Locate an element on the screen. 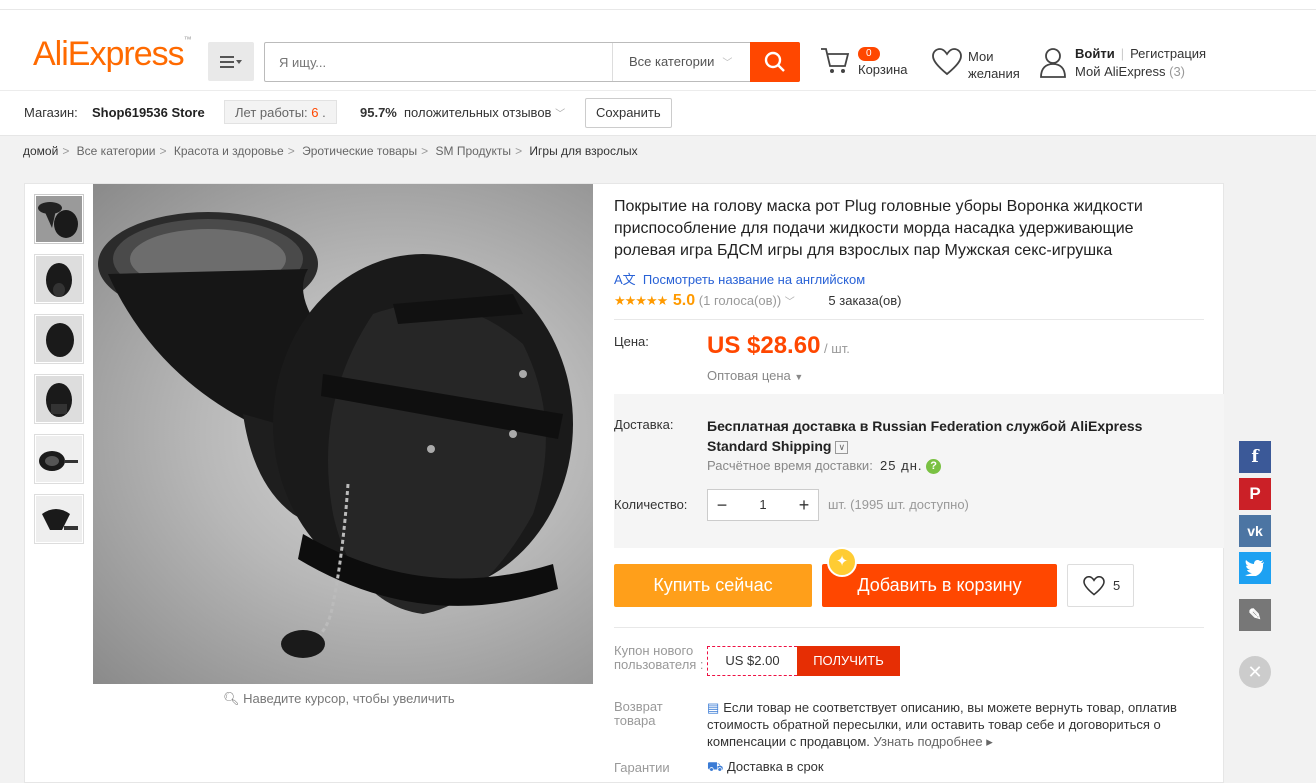 The height and width of the screenshot is (783, 1316). pinterest-icon: P is located at coordinates (1255, 493).